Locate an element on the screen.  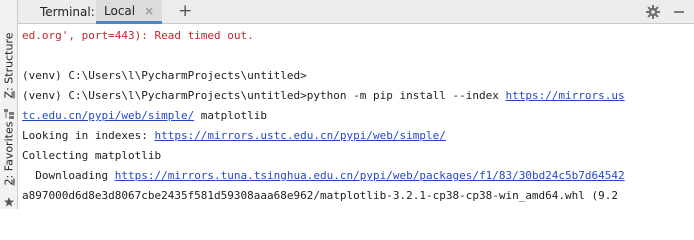
favorites-tool-tab: 2: Favorites is located at coordinates (9, 153).